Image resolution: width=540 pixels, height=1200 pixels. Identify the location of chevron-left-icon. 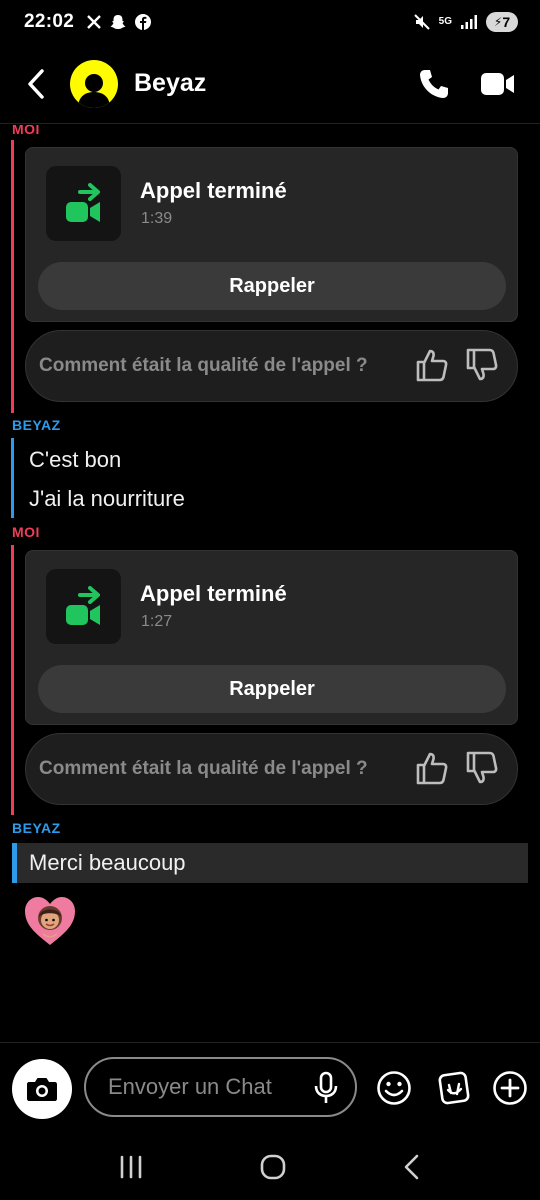
(36, 83).